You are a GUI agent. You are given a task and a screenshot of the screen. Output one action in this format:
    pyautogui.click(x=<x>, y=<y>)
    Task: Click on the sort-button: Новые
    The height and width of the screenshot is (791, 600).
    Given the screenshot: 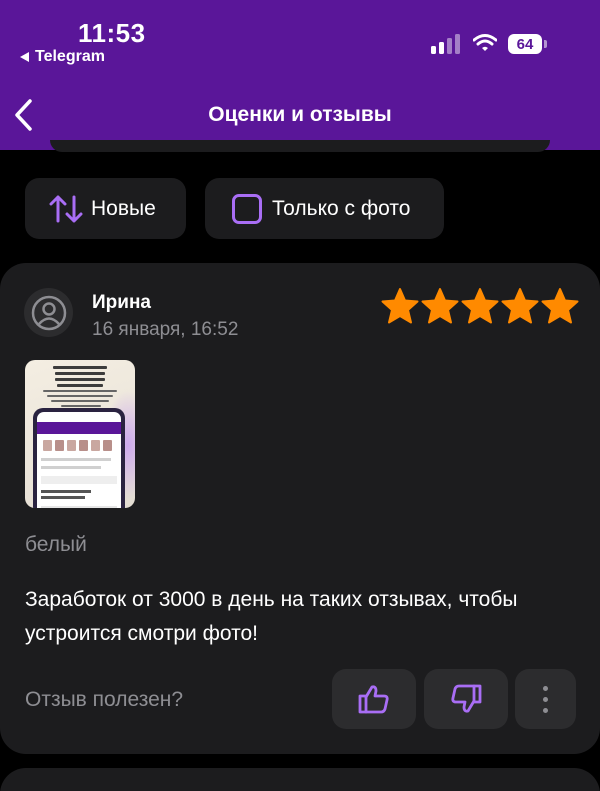 What is the action you would take?
    pyautogui.click(x=105, y=208)
    